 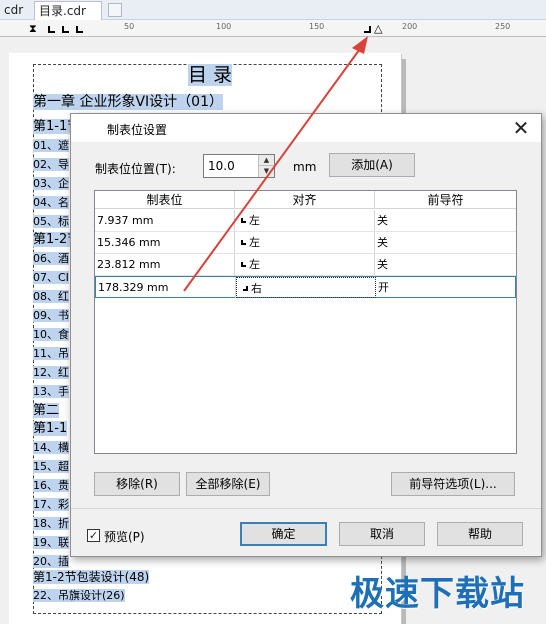 I want to click on table-row: 178.329 mm 右 开, so click(x=305, y=287).